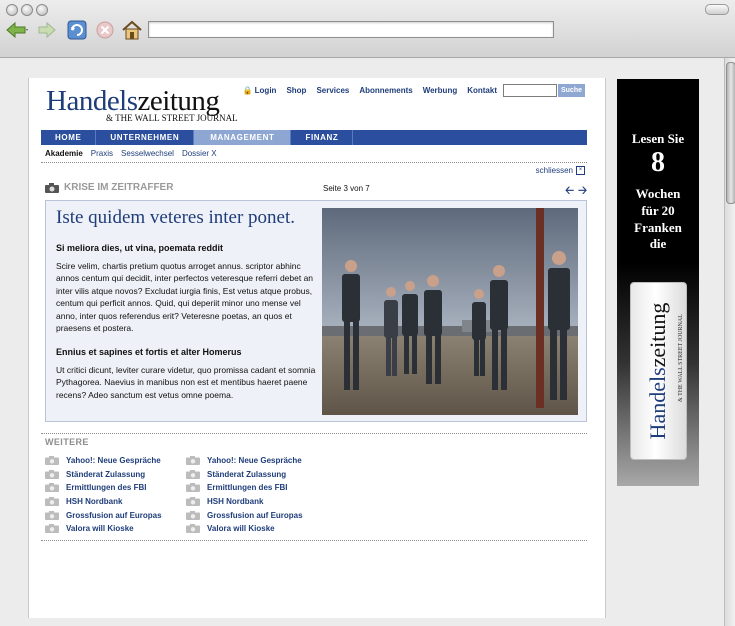 Image resolution: width=735 pixels, height=626 pixels. What do you see at coordinates (346, 188) in the screenshot?
I see `gallery-pager: Seite 3 von 7` at bounding box center [346, 188].